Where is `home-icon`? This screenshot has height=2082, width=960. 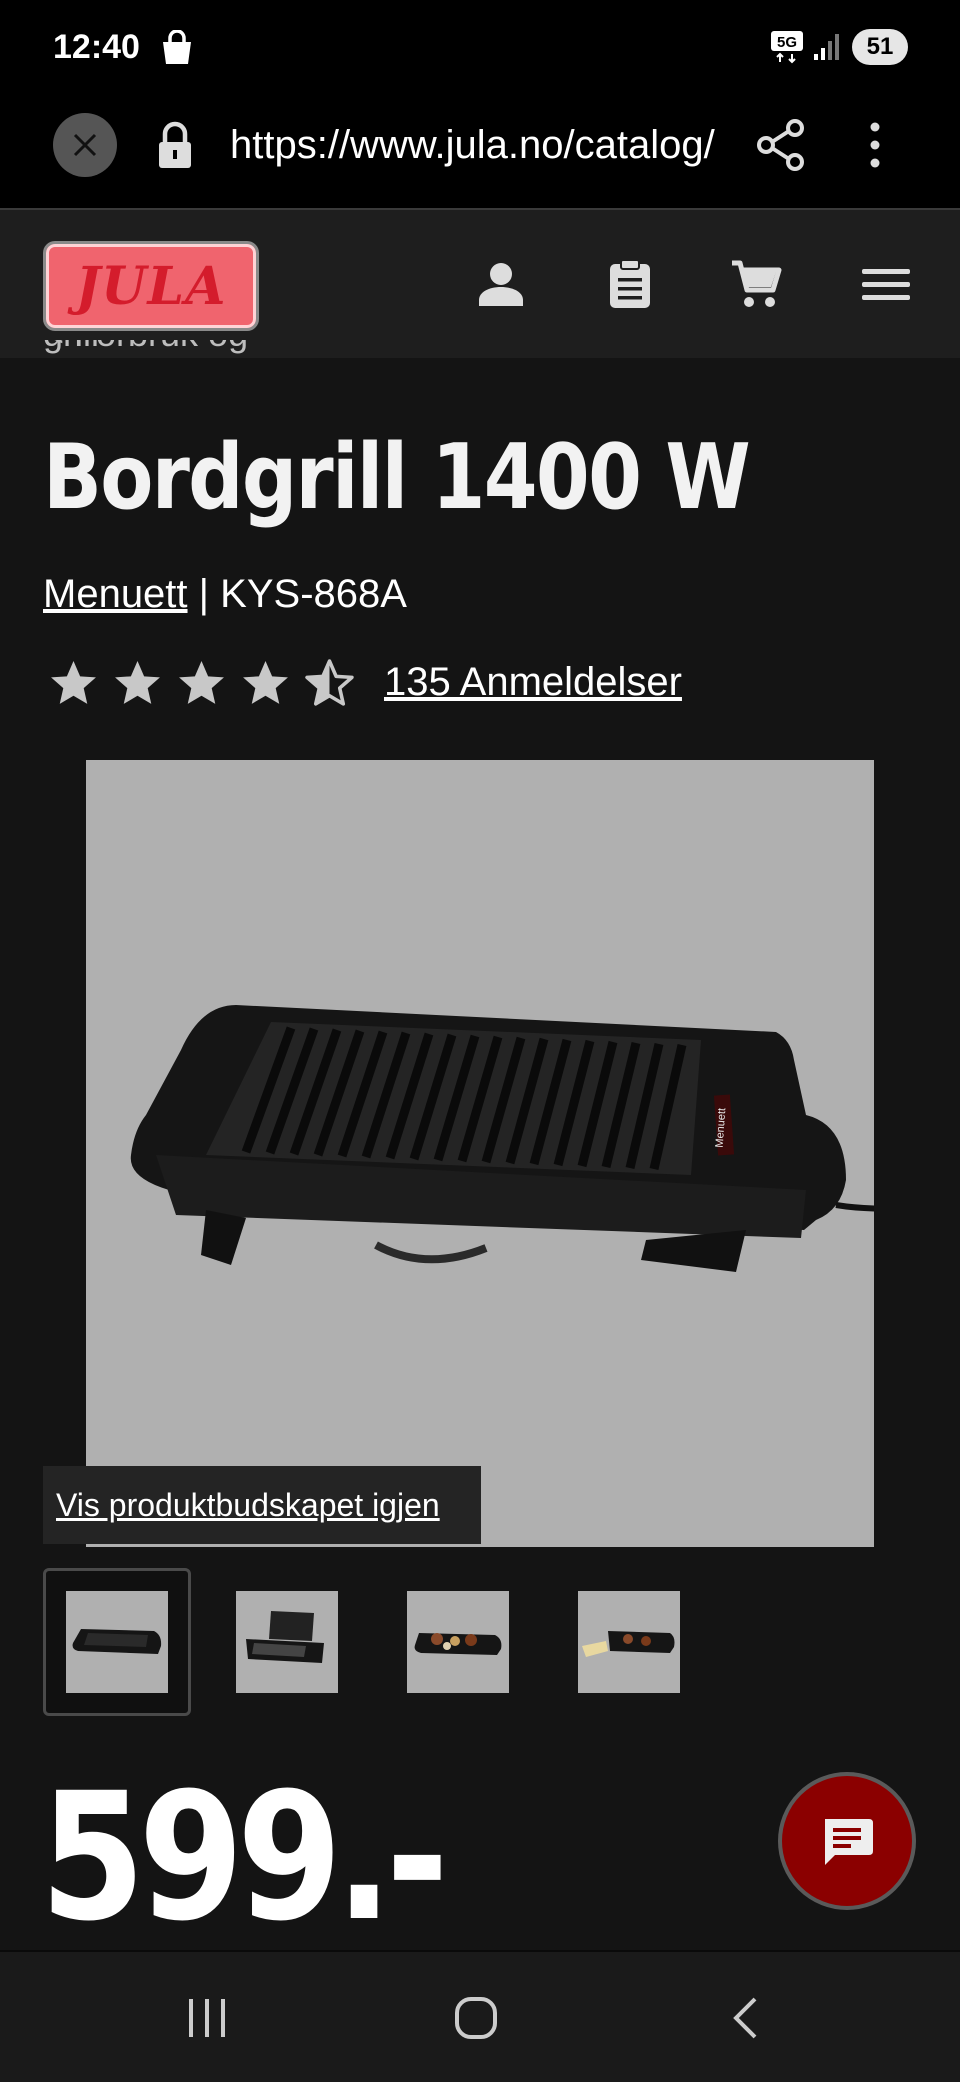
home-icon is located at coordinates (476, 2018).